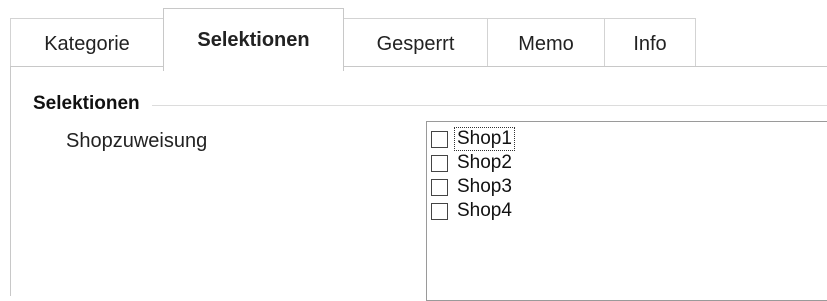 This screenshot has height=301, width=827. Describe the element at coordinates (137, 141) in the screenshot. I see `shopzuweisung-label: Shopzuweisung` at that location.